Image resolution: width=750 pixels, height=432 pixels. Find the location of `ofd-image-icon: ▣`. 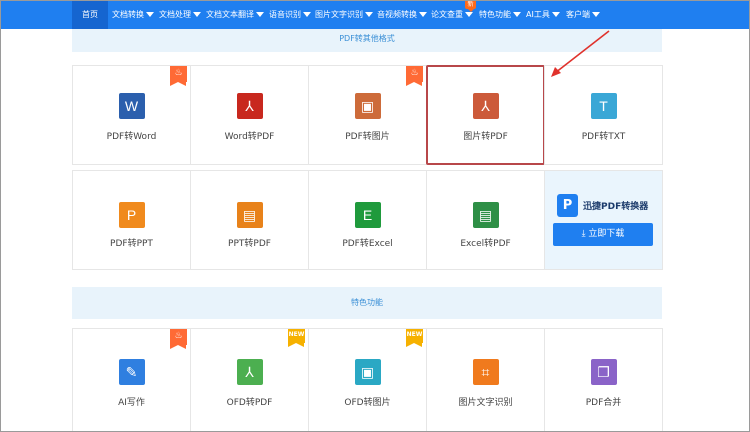

ofd-image-icon: ▣ is located at coordinates (367, 372).